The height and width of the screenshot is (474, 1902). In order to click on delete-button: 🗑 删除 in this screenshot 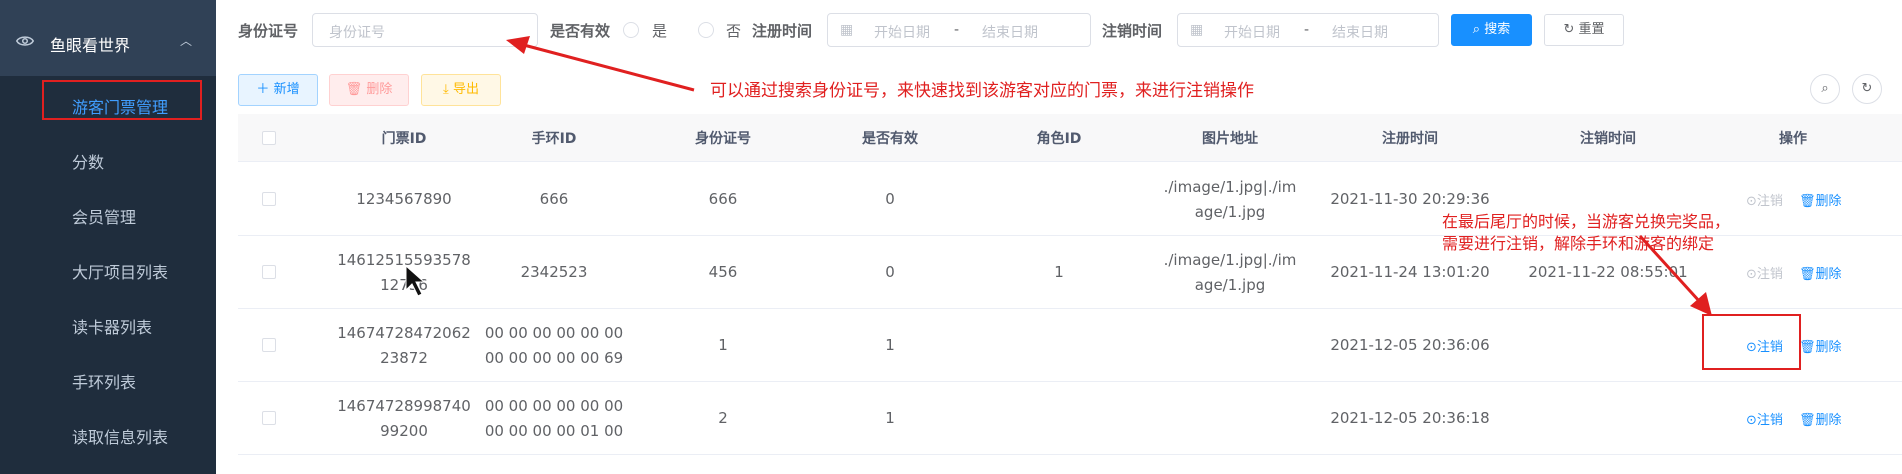, I will do `click(369, 90)`.